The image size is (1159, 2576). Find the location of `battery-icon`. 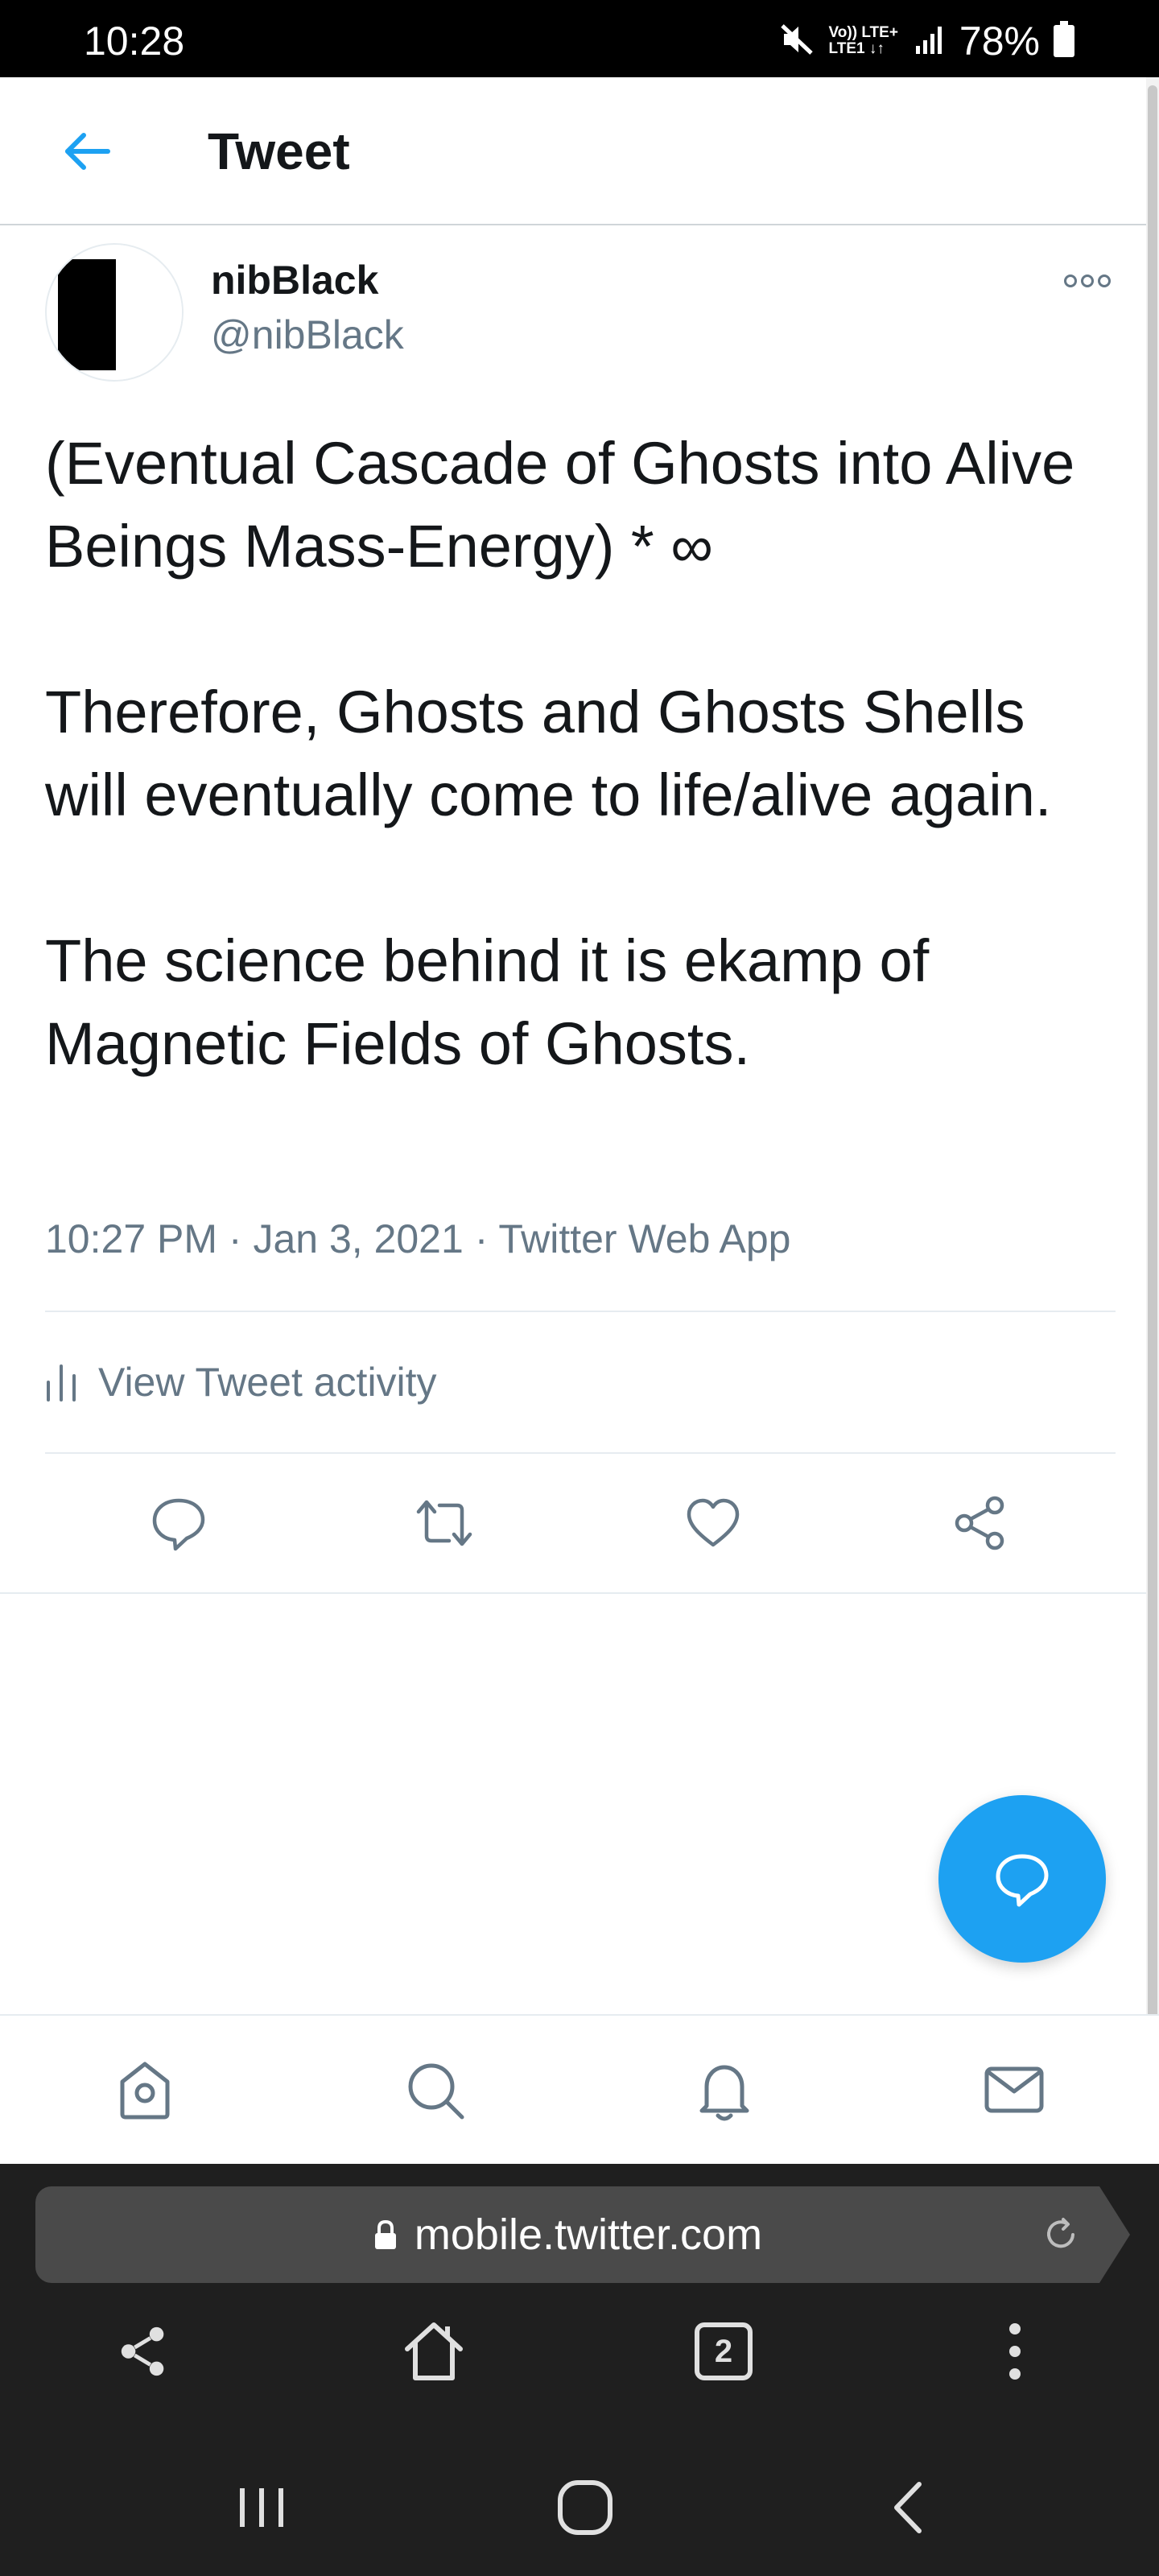

battery-icon is located at coordinates (1064, 41).